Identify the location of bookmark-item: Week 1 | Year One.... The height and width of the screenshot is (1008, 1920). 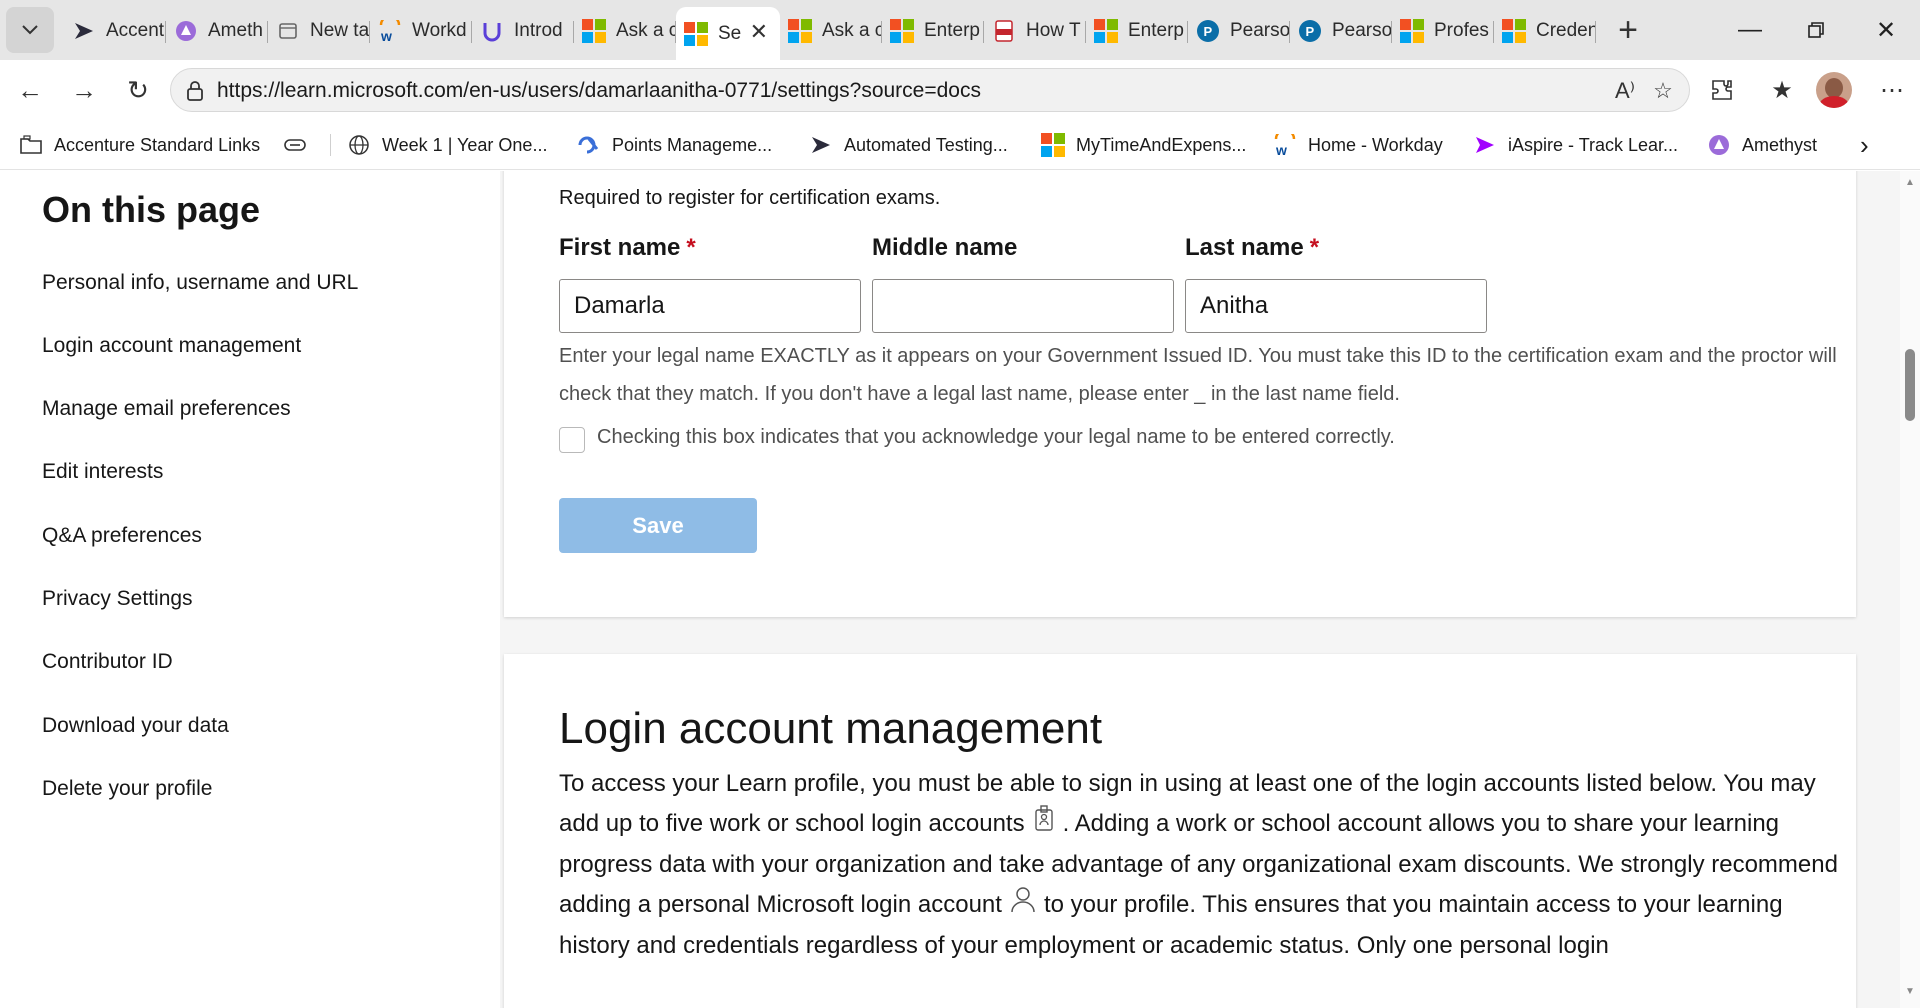
(446, 145).